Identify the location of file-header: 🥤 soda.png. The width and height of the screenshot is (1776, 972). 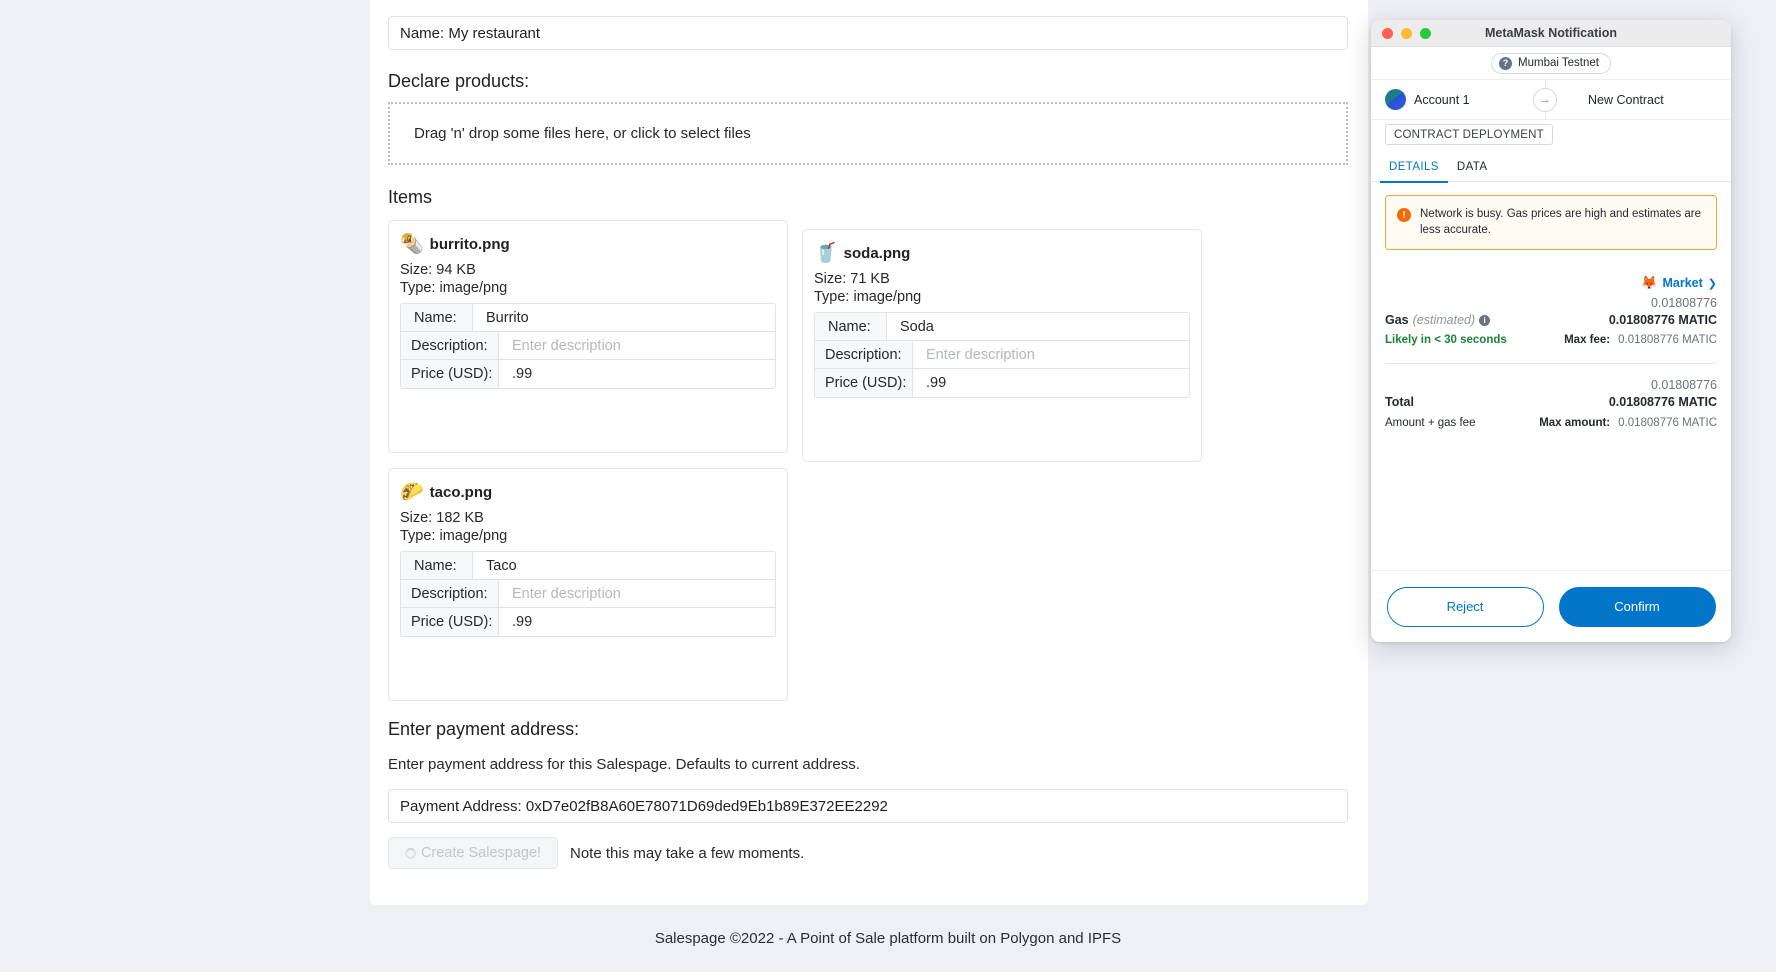
(1002, 253).